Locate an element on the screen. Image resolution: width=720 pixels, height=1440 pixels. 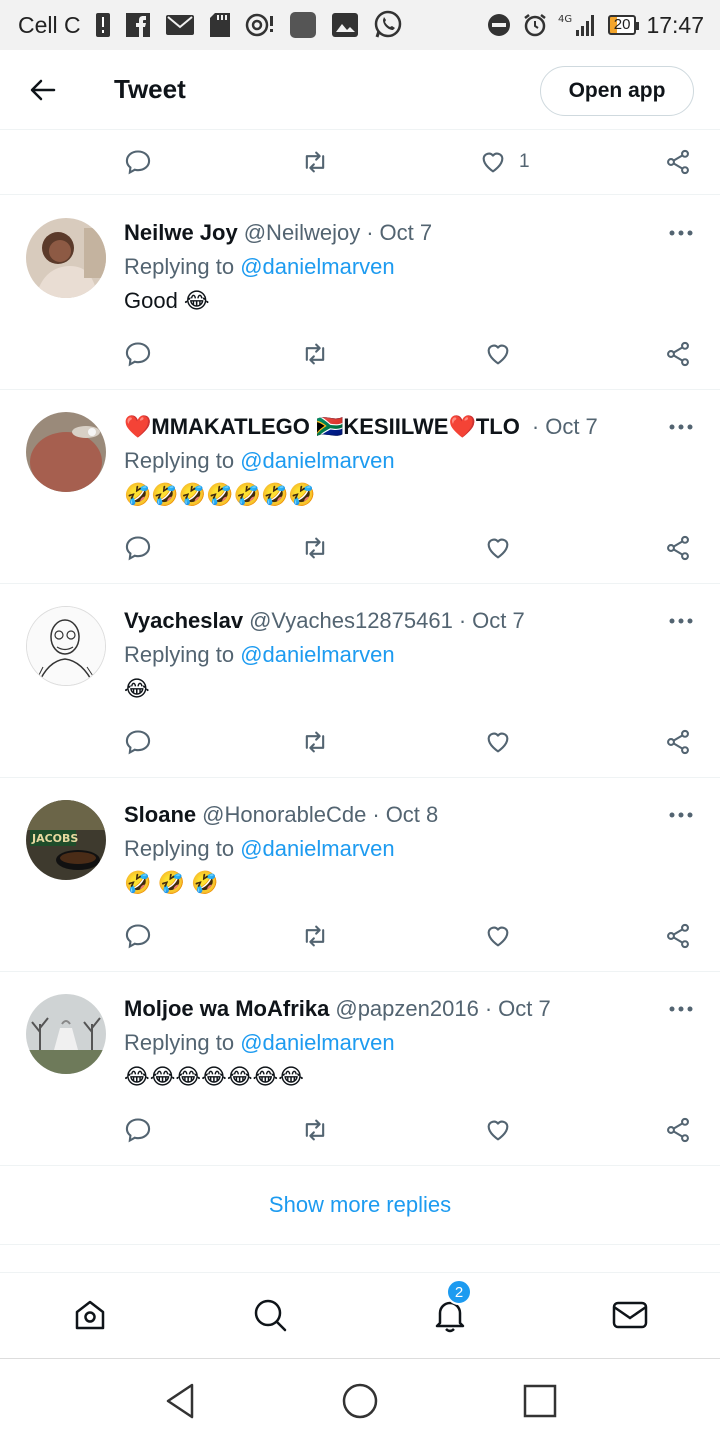
tweet-header: Neilwe Joy @Neilwejoy · Oct 7 is located at coordinates (389, 233).